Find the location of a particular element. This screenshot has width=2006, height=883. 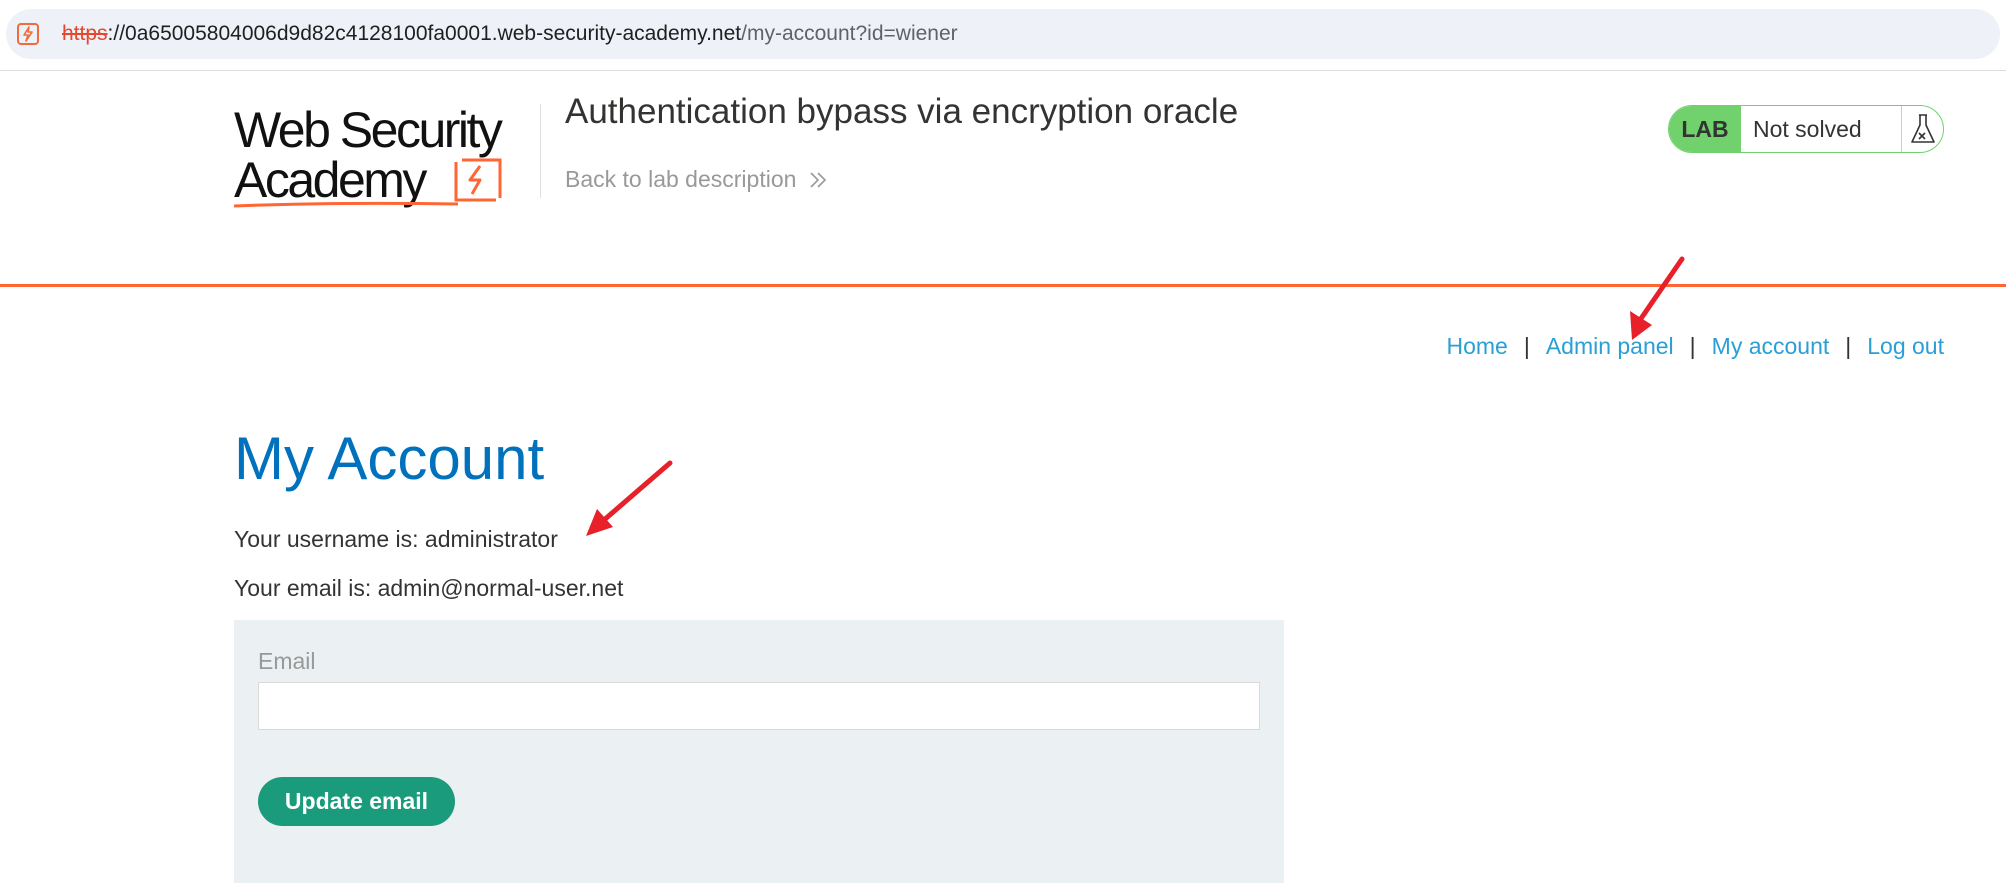

update-email-button: Update email is located at coordinates (356, 801).